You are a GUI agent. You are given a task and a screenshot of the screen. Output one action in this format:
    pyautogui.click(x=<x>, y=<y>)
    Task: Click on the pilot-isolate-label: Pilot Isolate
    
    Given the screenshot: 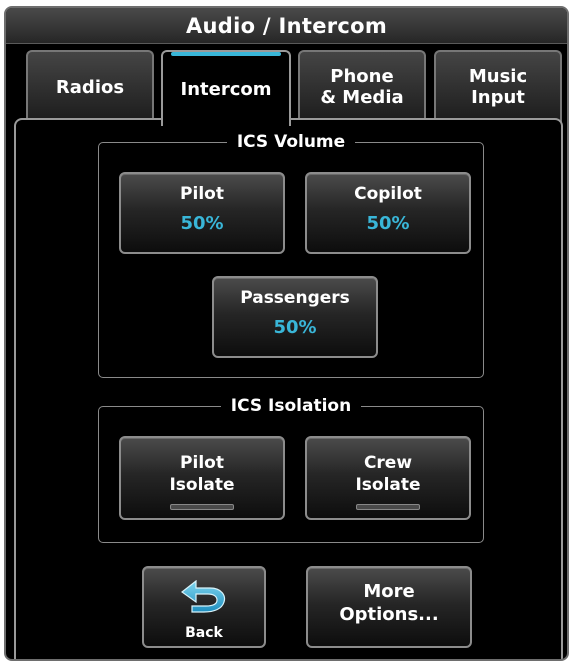 What is the action you would take?
    pyautogui.click(x=202, y=474)
    